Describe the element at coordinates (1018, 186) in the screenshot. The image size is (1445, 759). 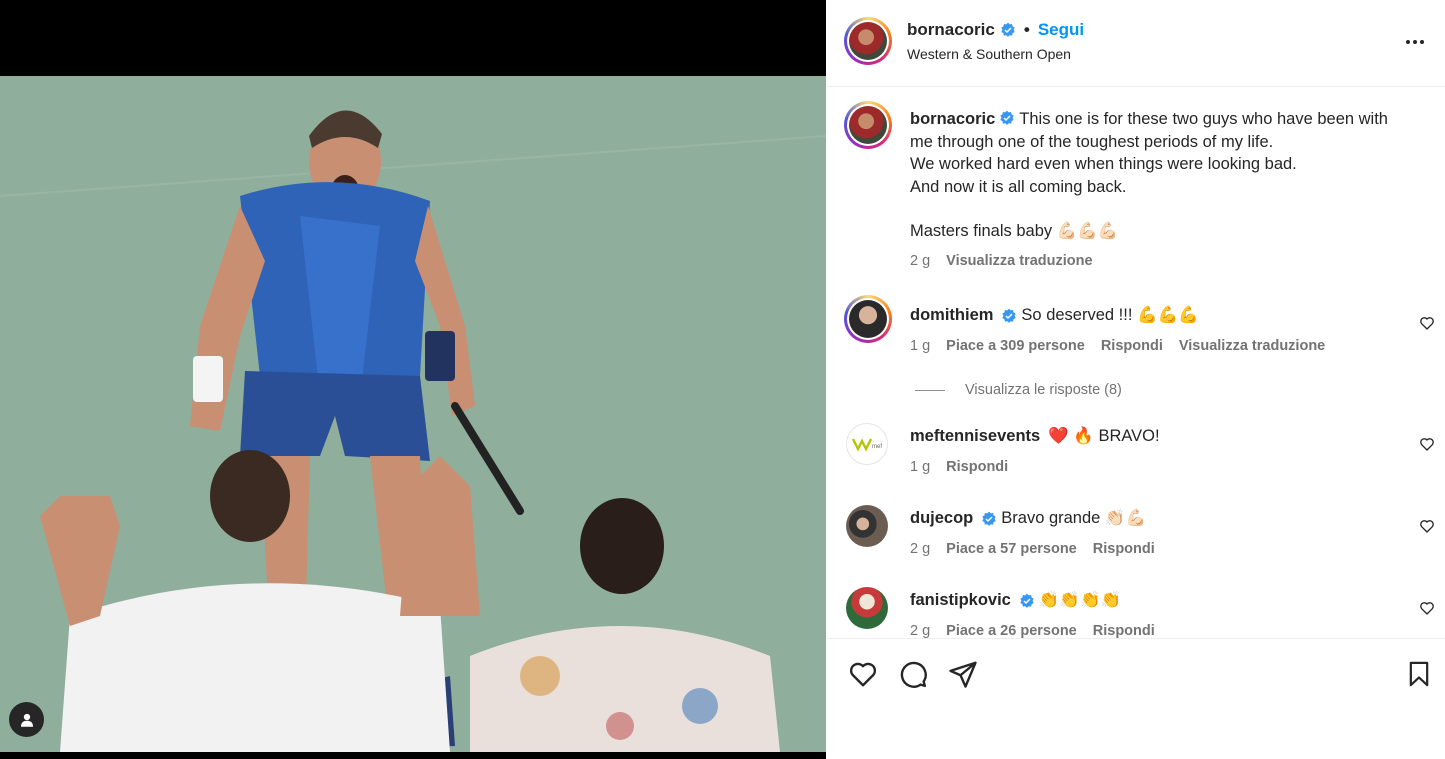
I see `caption-line-4: And now it is all coming back.` at that location.